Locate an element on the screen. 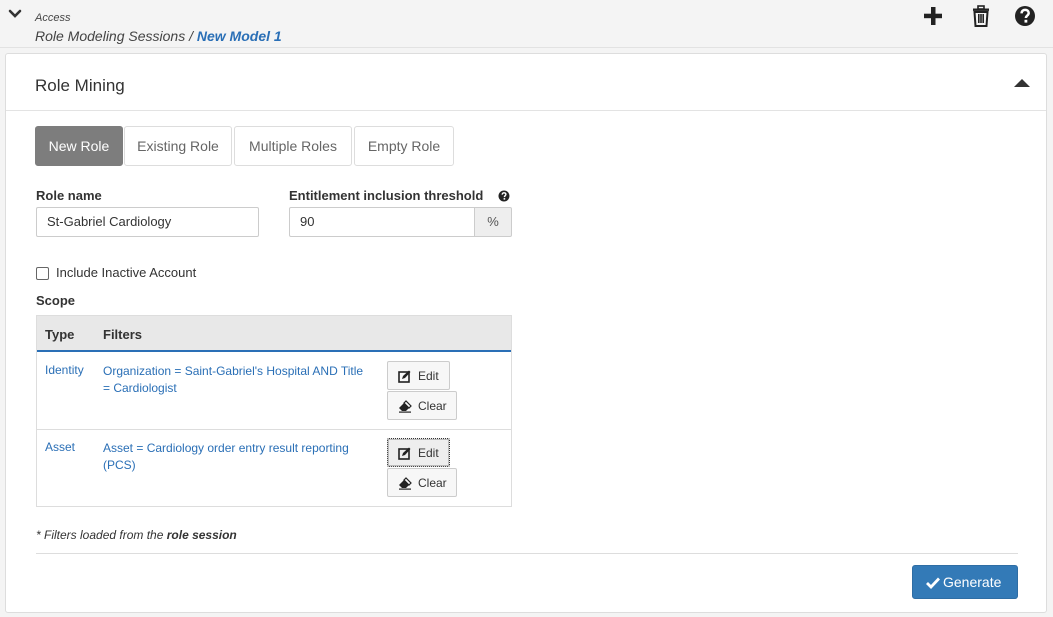  tab-existing-role: Existing Role is located at coordinates (178, 146).